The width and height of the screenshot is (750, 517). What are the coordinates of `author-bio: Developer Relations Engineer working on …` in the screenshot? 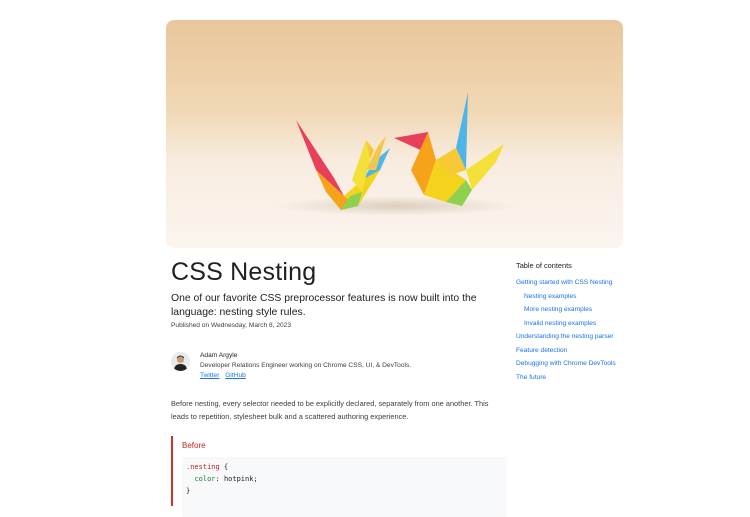 It's located at (306, 365).